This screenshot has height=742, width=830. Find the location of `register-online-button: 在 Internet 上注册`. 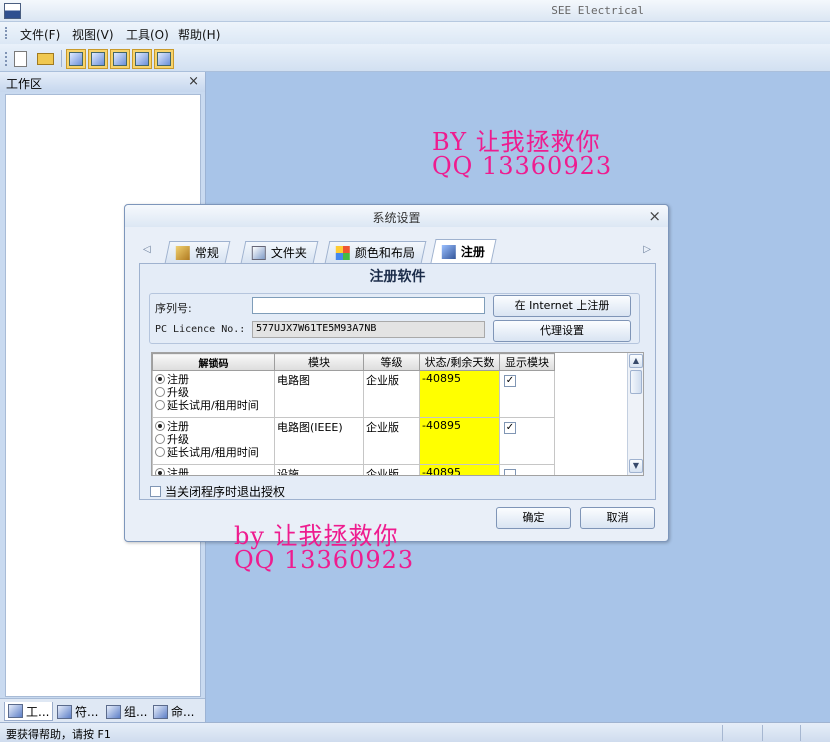

register-online-button: 在 Internet 上注册 is located at coordinates (562, 306).